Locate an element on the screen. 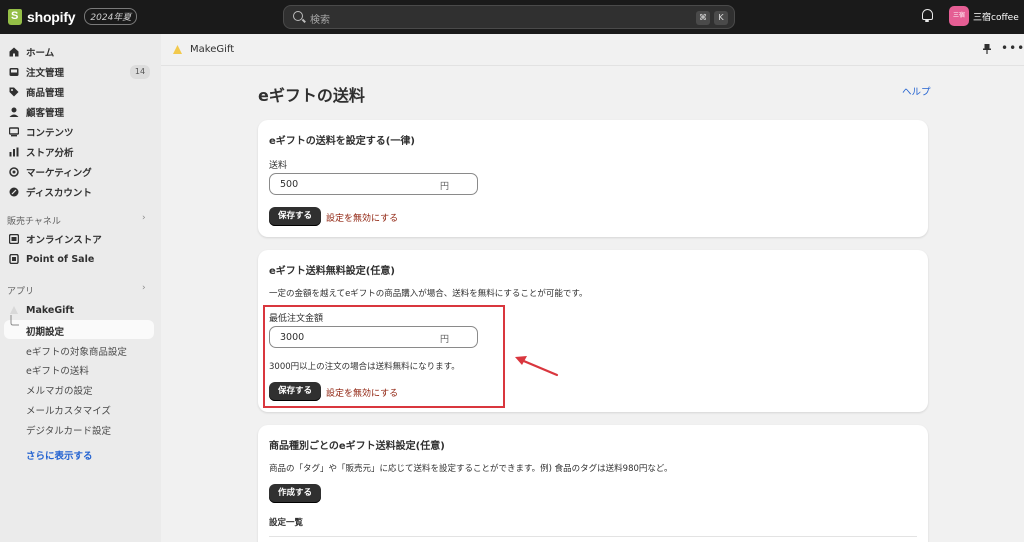 The image size is (1024, 542). home-icon is located at coordinates (14, 52).